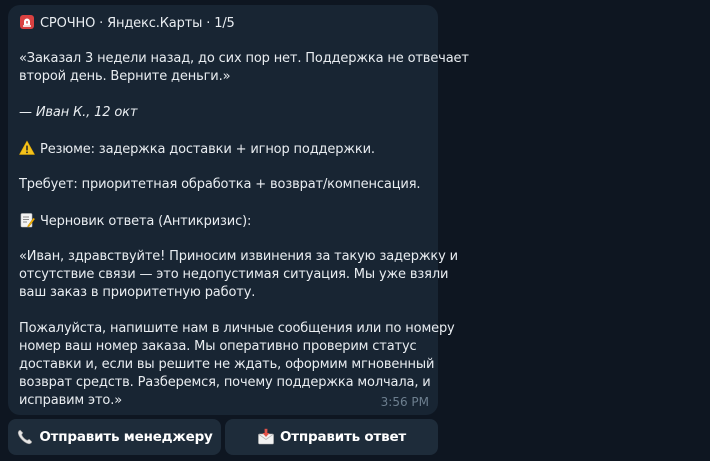  I want to click on quote-line: второй день. Верните деньги.», so click(125, 76).